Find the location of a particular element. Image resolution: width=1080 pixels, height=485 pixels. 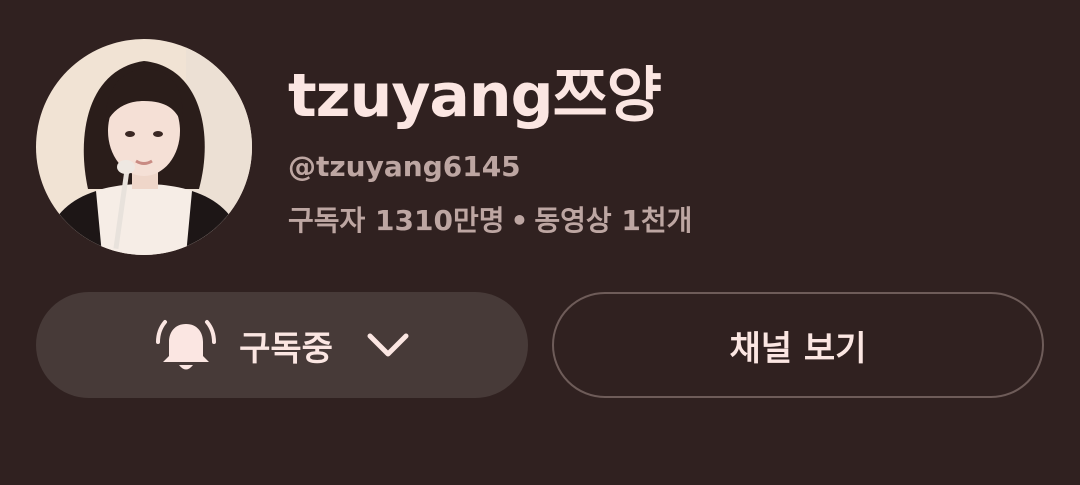

view-channel-label: 채널 보기 is located at coordinates (798, 348).